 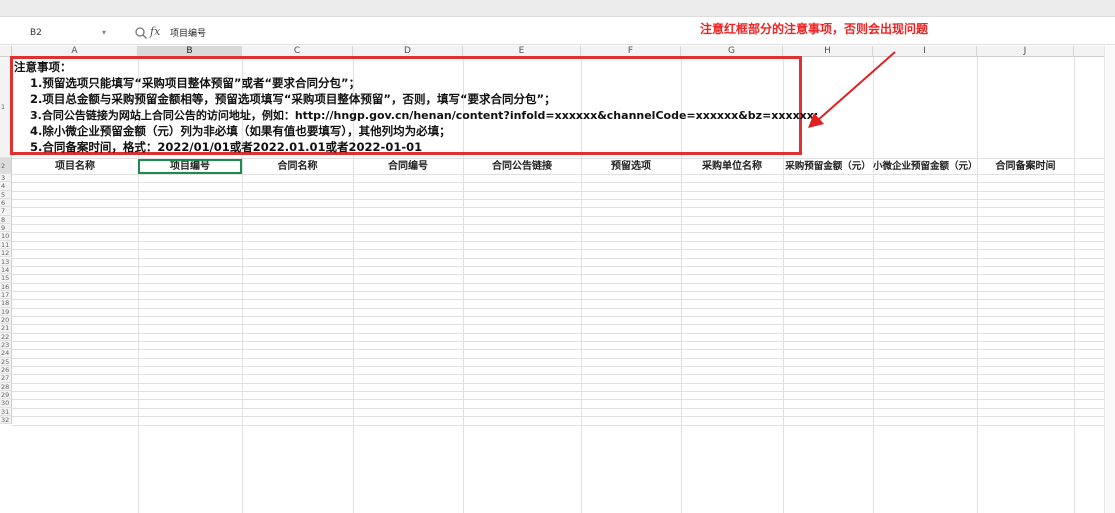 What do you see at coordinates (6, 387) in the screenshot?
I see `row-header-28: 28` at bounding box center [6, 387].